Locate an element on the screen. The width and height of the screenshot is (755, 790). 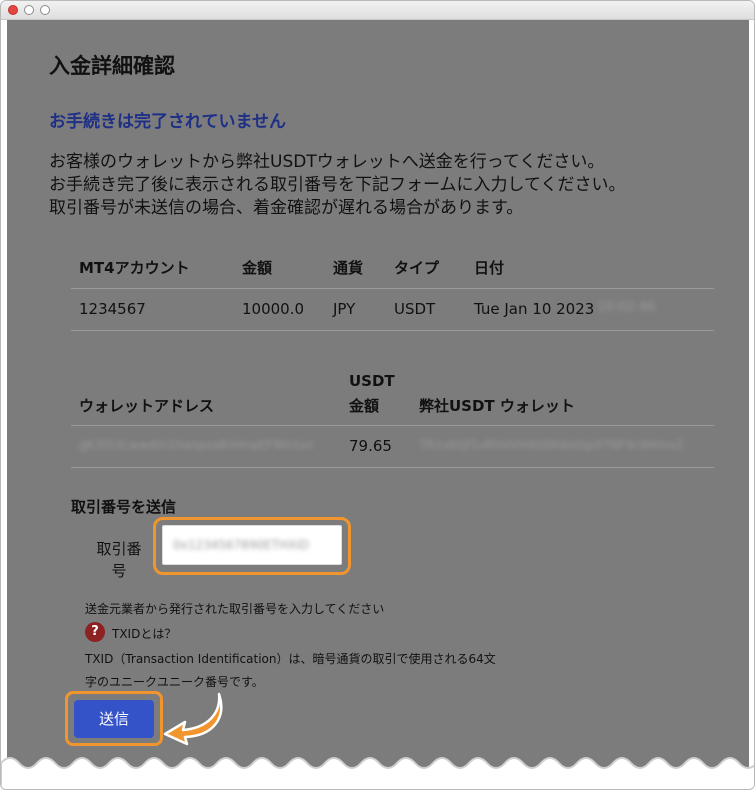
table-cell-account: 1234567 is located at coordinates (112, 309).